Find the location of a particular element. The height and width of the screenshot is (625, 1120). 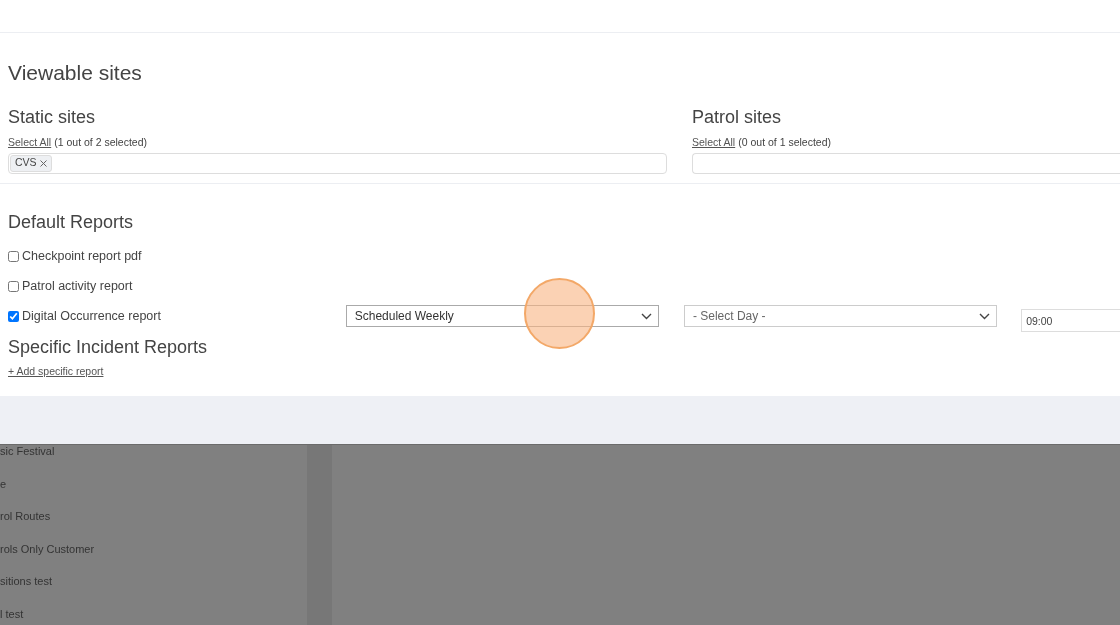

multi-select-field: CVS is located at coordinates (337, 163).